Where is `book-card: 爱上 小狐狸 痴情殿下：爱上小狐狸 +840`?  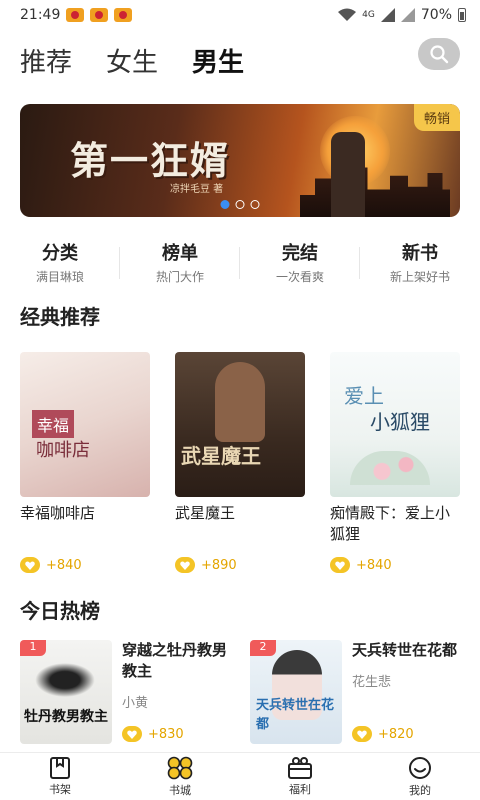
book-card: 爱上 小狐狸 痴情殿下：爱上小狐狸 +840 is located at coordinates (395, 462).